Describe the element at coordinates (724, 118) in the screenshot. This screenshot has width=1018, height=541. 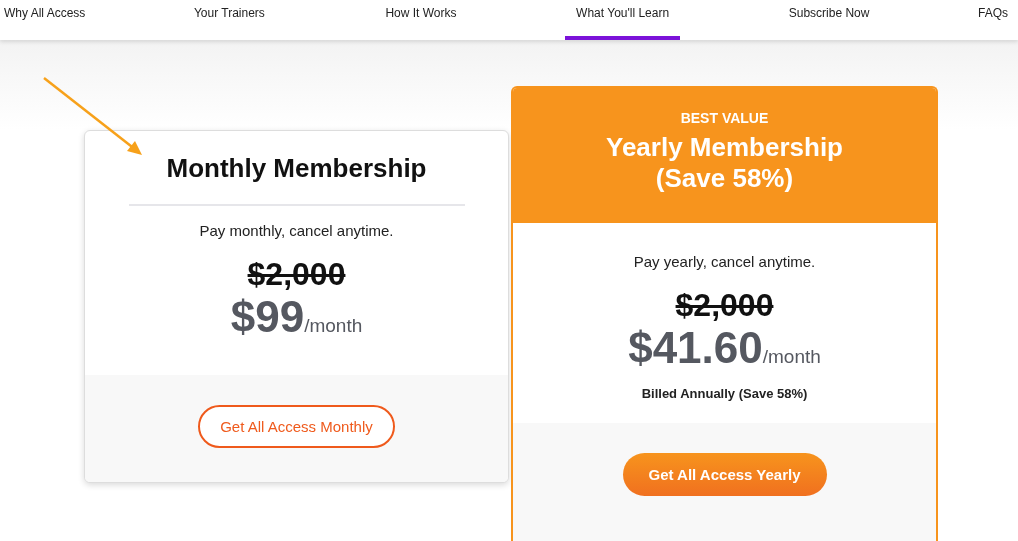
I see `best-value-label: BEST VALUE` at that location.